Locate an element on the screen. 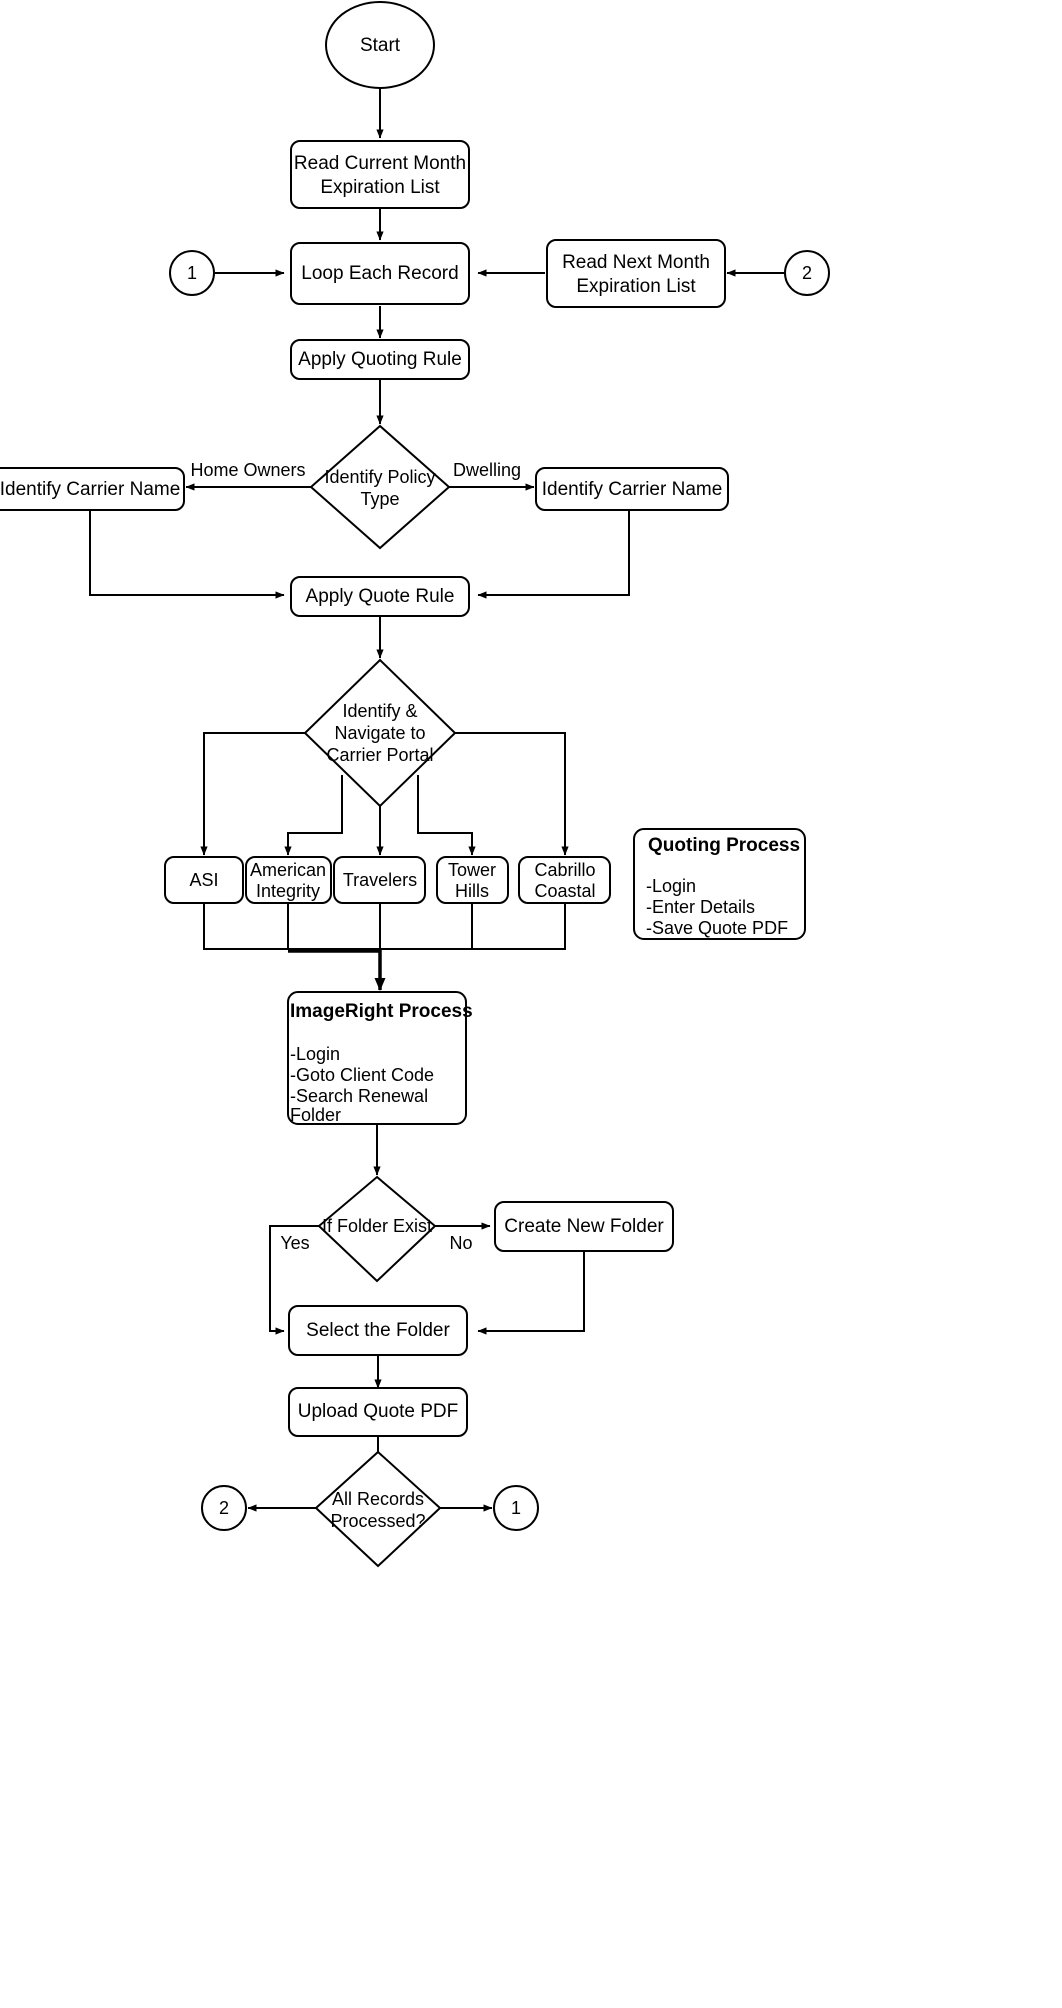 The width and height of the screenshot is (1062, 2008). carrier-tower-hills-line2: Hills is located at coordinates (472, 891).